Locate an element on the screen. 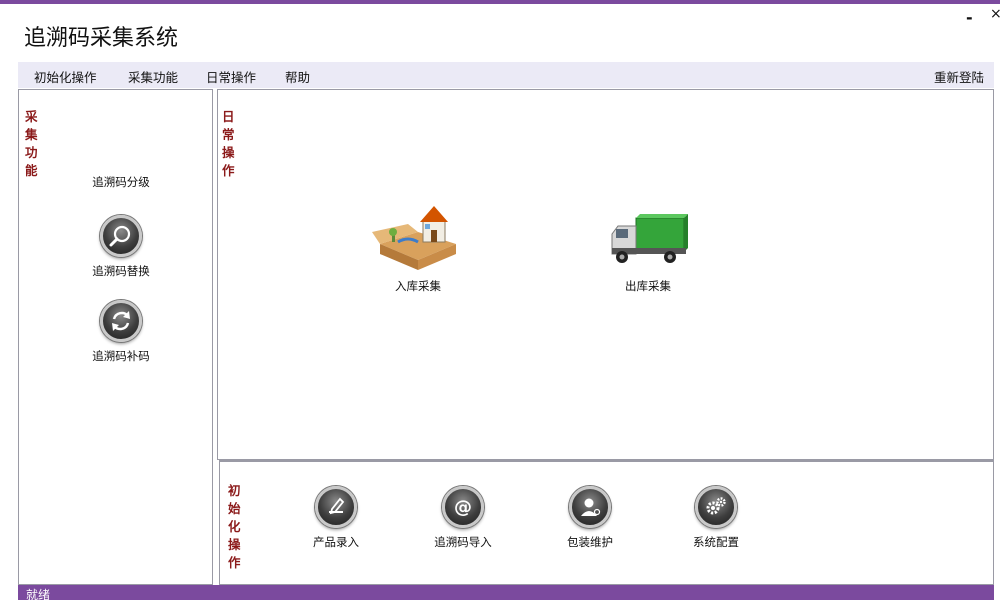 The width and height of the screenshot is (1000, 600). menu-daily: 日常操作 is located at coordinates (231, 76).